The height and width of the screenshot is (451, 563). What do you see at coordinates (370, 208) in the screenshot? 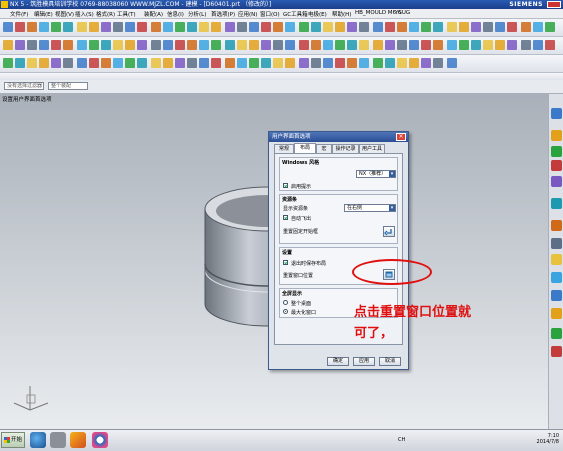
I see `resource-bar-position-dropdown: 在右侧` at bounding box center [370, 208].